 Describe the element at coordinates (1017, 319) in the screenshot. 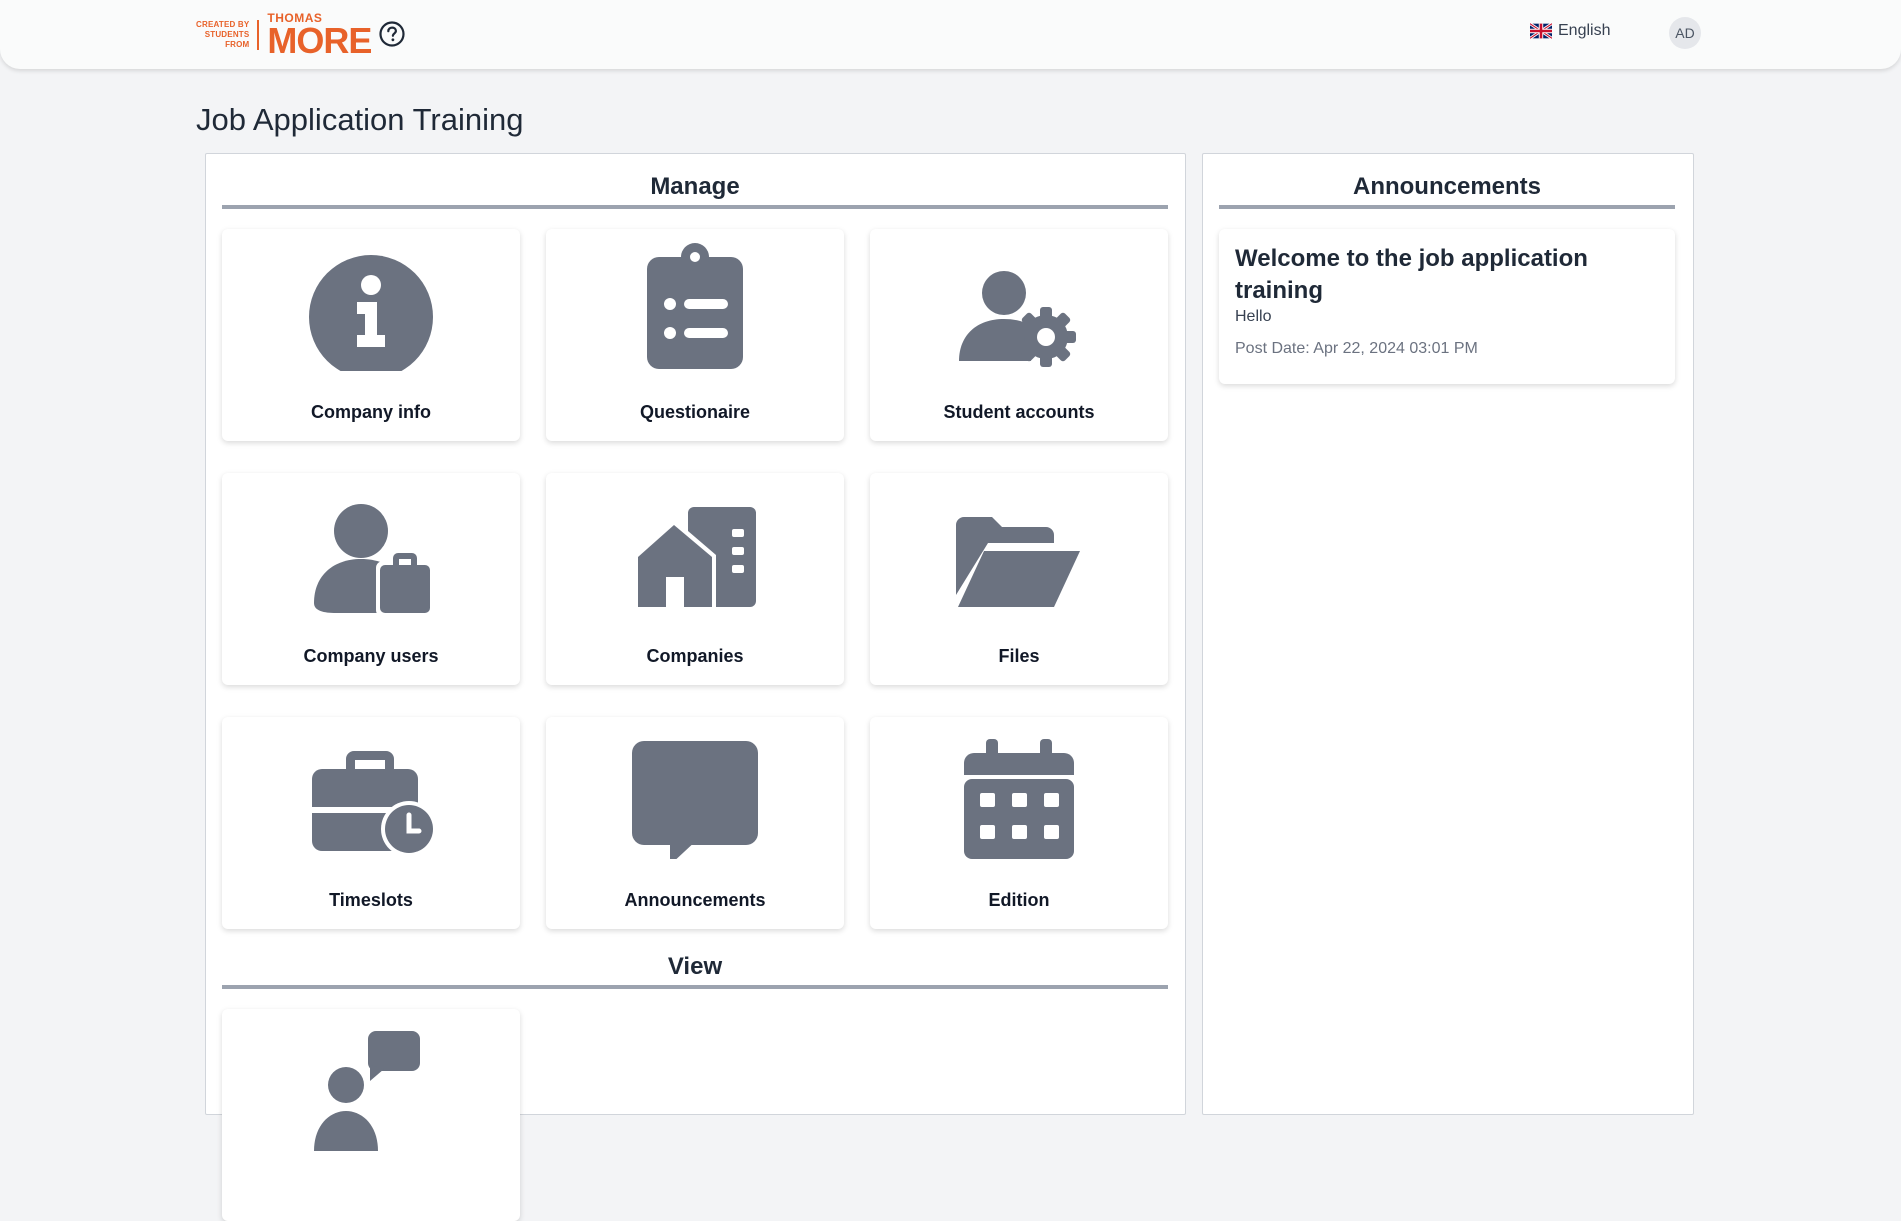

I see `user-gear-icon` at that location.